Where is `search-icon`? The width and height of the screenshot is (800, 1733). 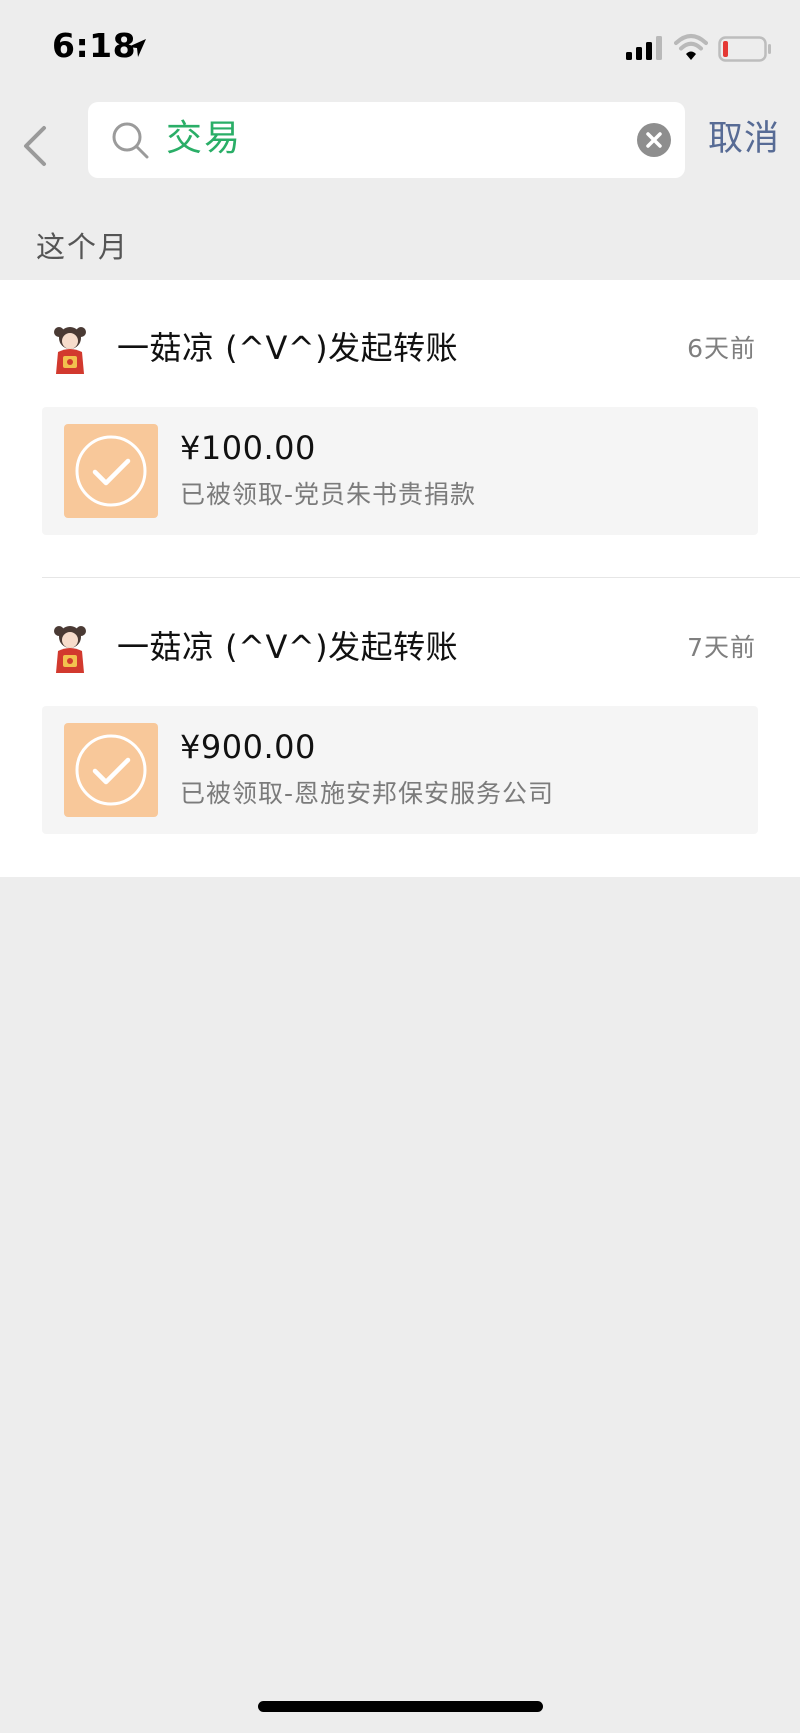 search-icon is located at coordinates (130, 140).